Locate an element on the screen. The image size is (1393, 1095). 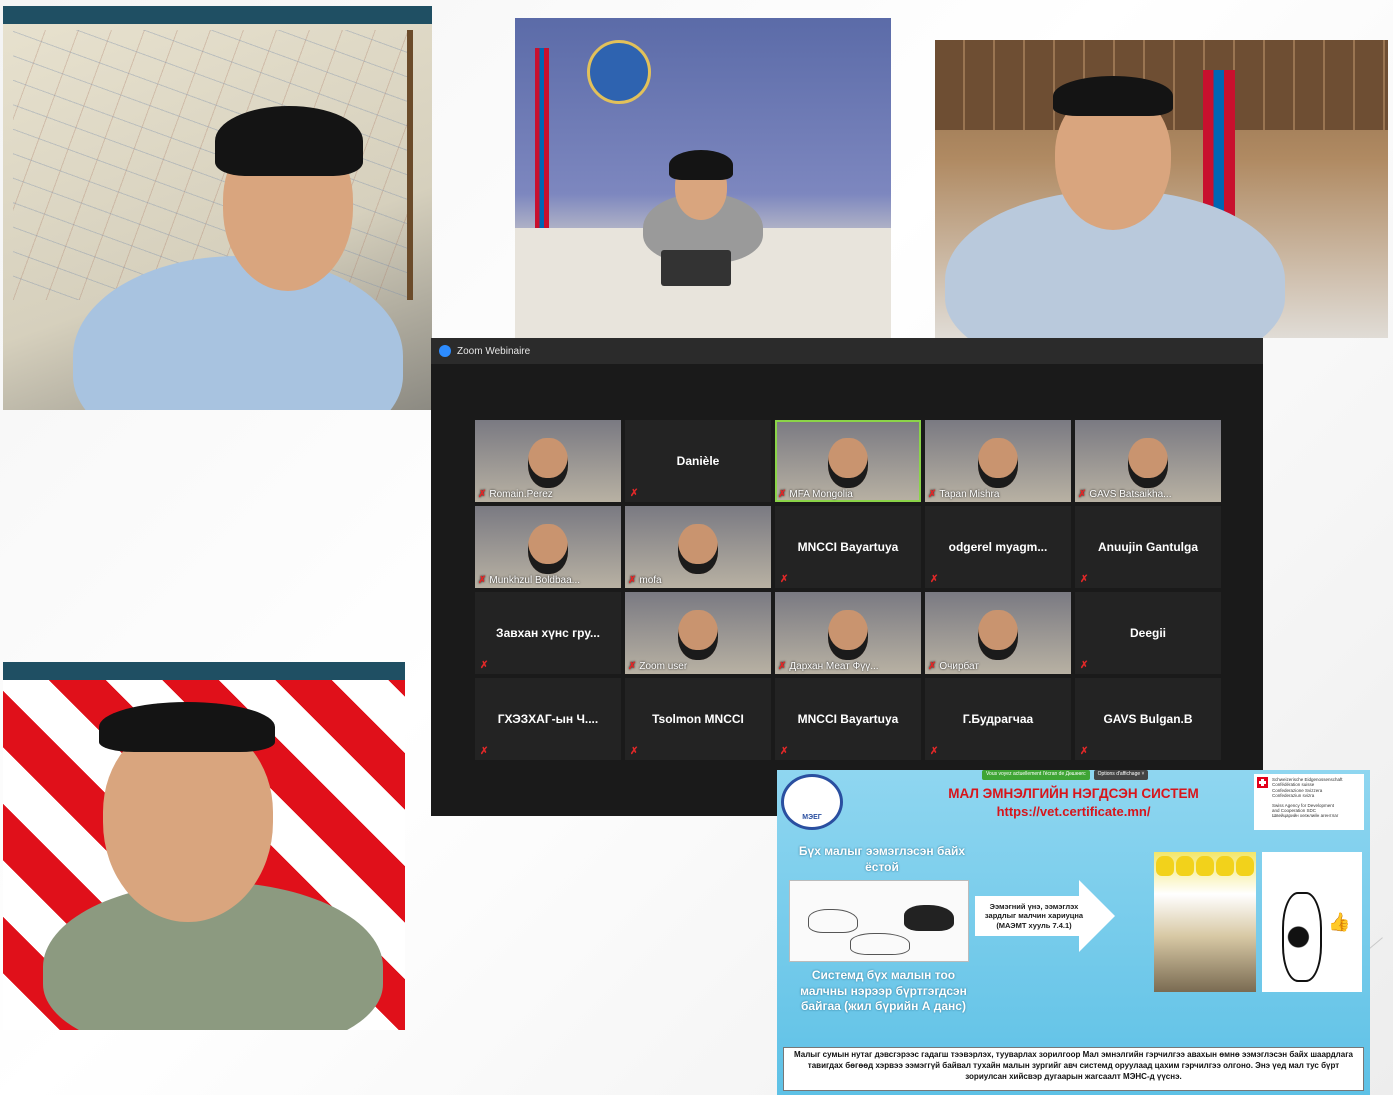
participant-name: mofa is located at coordinates (650, 580).